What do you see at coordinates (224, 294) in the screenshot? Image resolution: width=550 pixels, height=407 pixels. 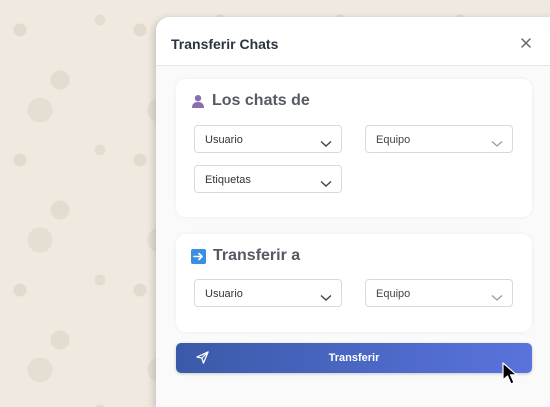 I see `target-user-select-value: Usuario` at bounding box center [224, 294].